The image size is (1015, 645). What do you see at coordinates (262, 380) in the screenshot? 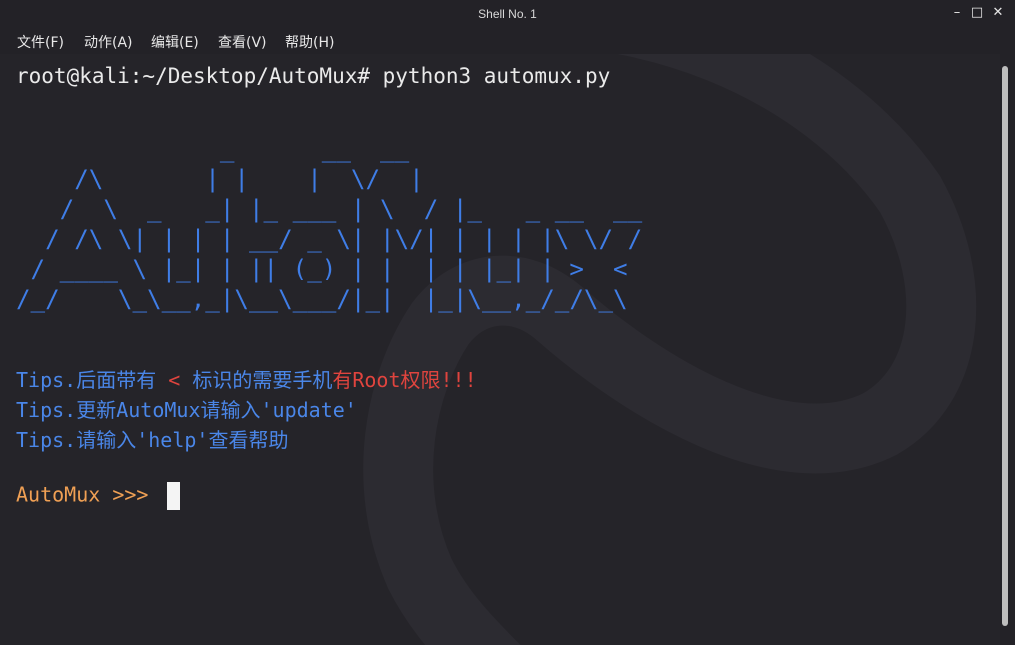
I see `tip-middle: 标识的需要手机` at bounding box center [262, 380].